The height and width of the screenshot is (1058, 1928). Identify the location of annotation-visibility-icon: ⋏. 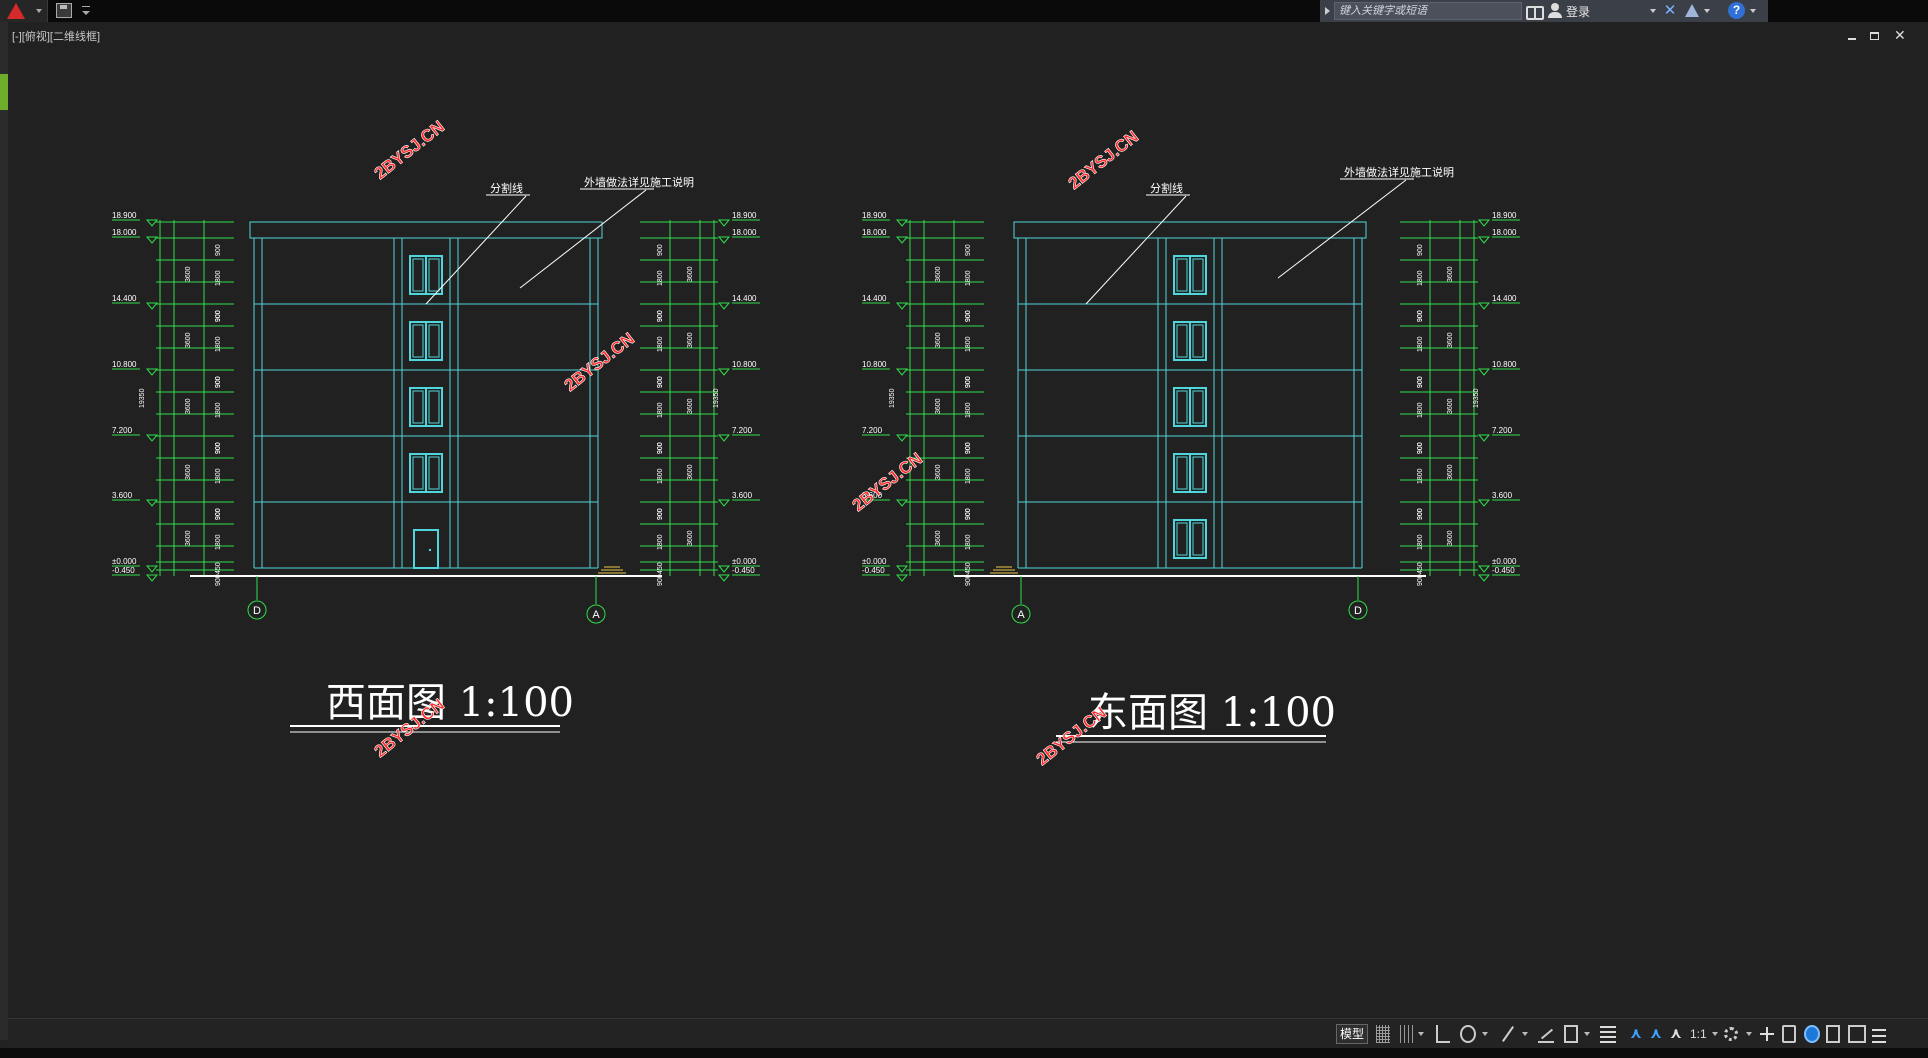
(1656, 1034).